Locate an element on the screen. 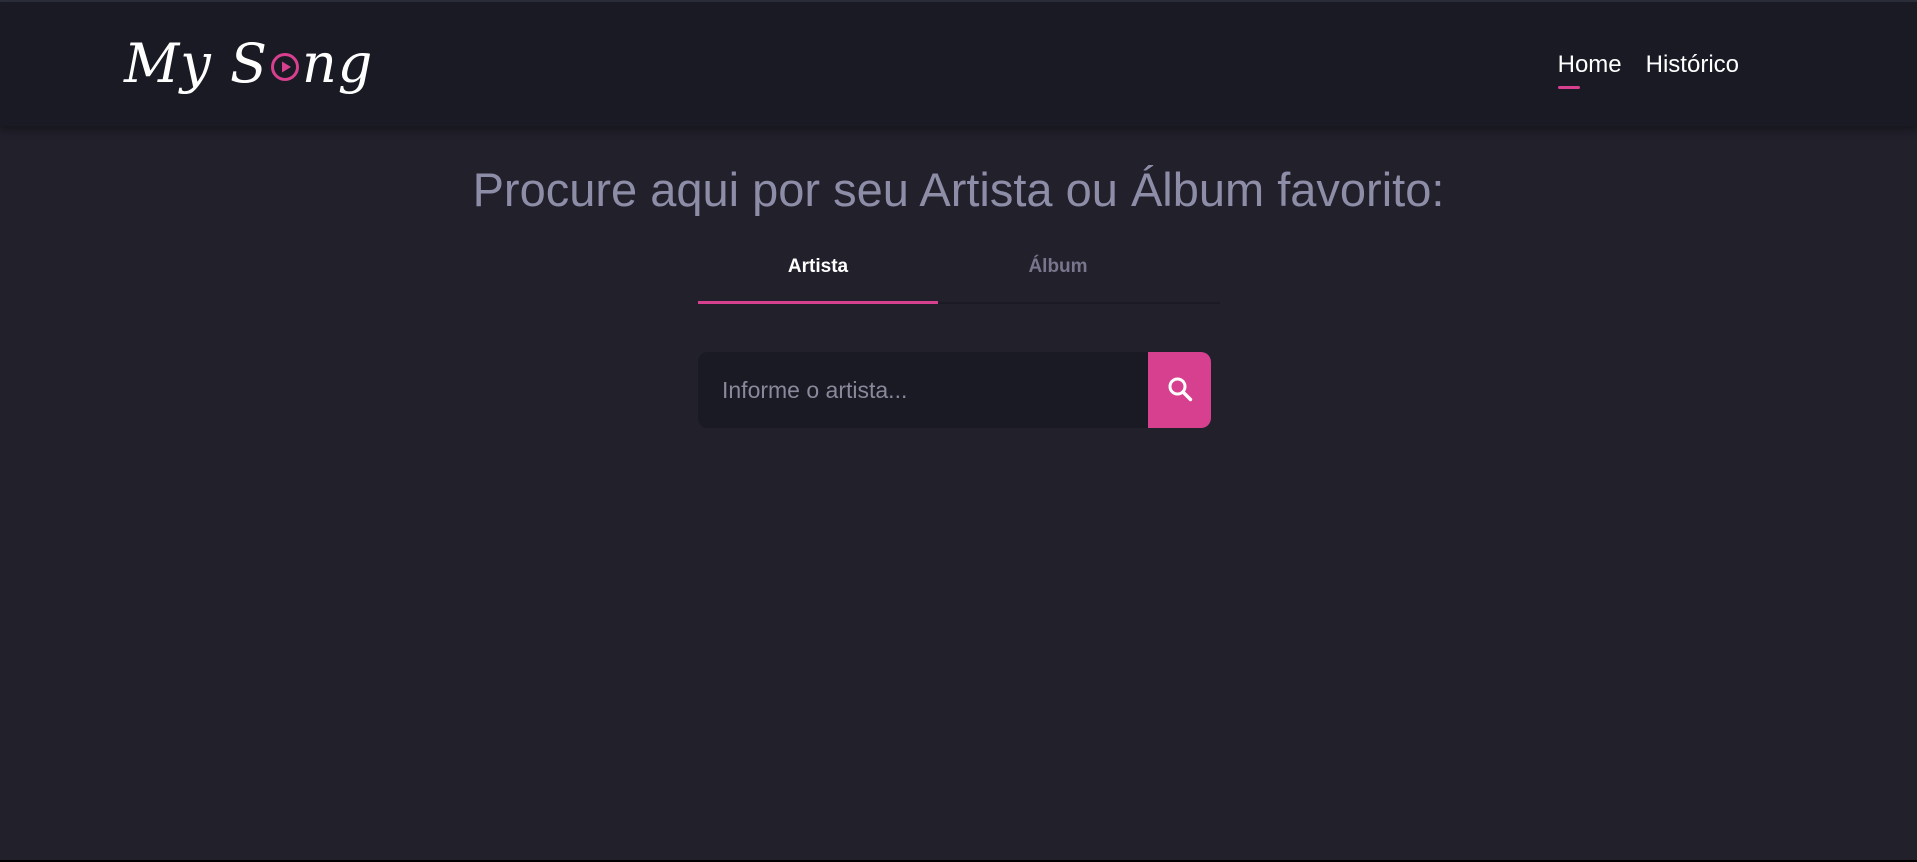  play-circle-icon is located at coordinates (285, 67).